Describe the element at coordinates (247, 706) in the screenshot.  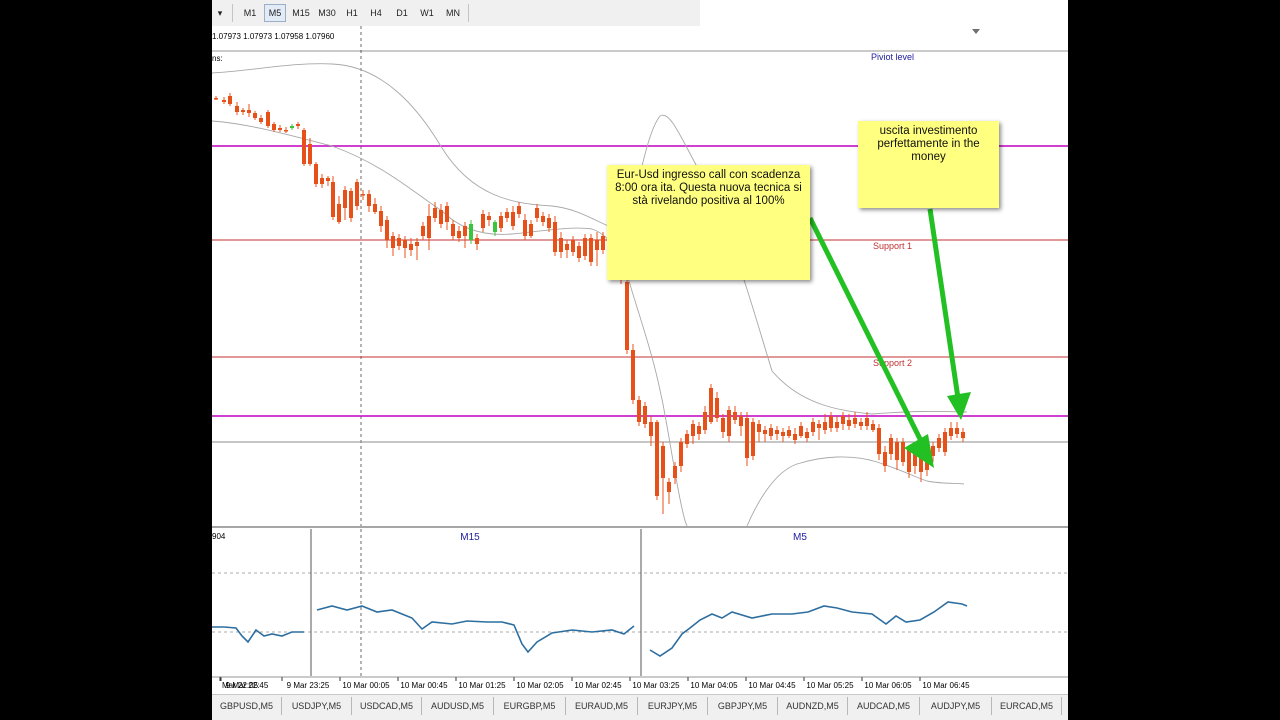
I see `symbol-tab: GBPUSD,M5` at that location.